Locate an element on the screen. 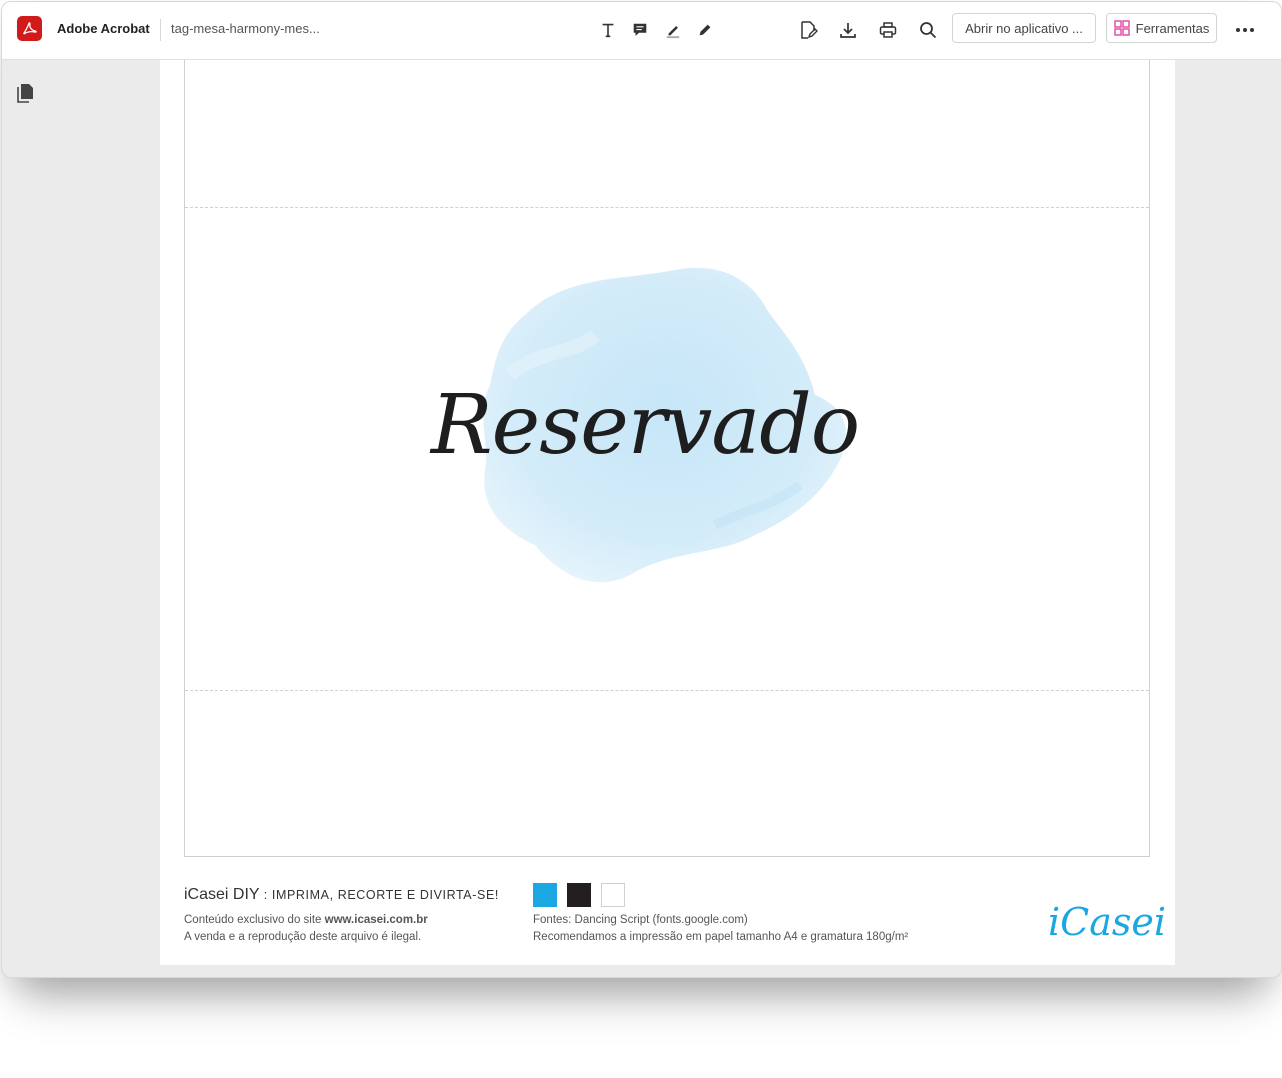 This screenshot has width=1282, height=1078. footer-tagline: : IMPRIMA, RECORTE E DIVIRTA-SE! is located at coordinates (381, 895).